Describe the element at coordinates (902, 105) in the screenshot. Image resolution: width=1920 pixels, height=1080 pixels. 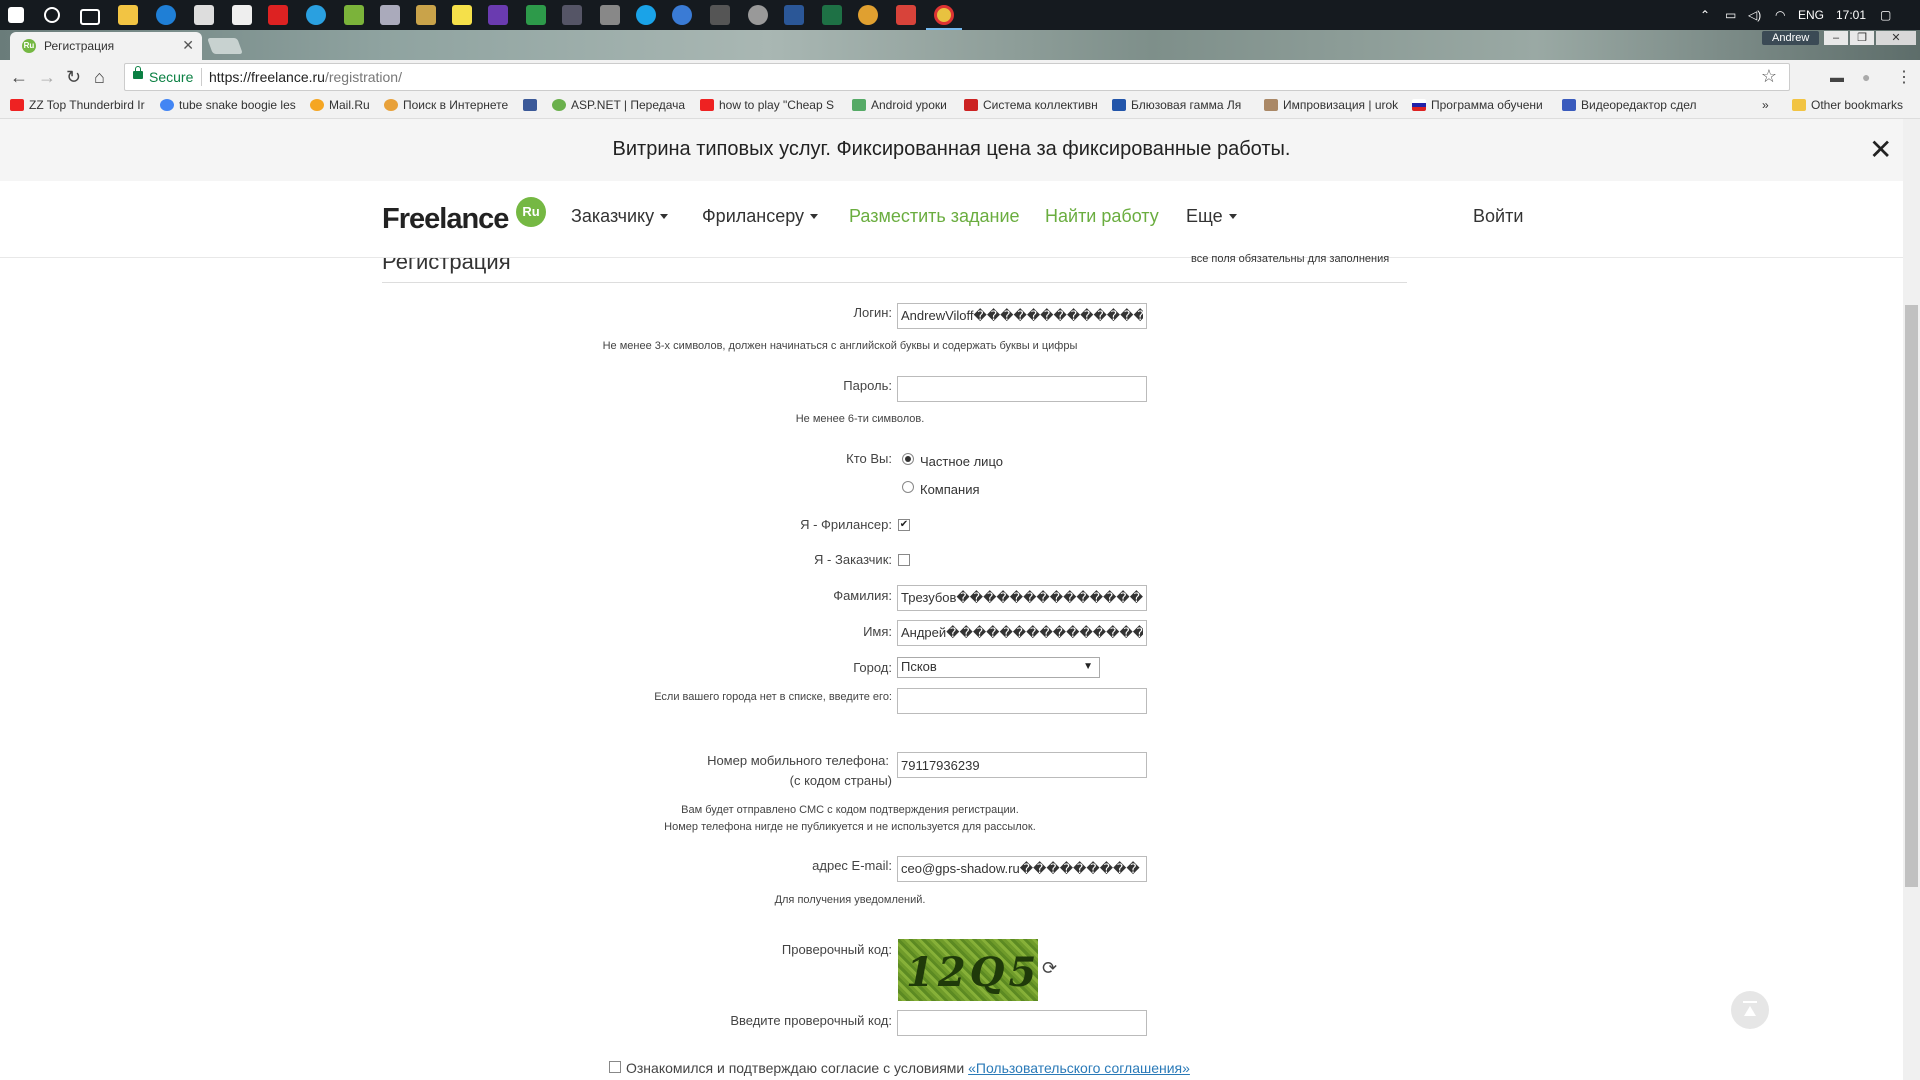
I see `bookmark-item: Android уроки` at that location.